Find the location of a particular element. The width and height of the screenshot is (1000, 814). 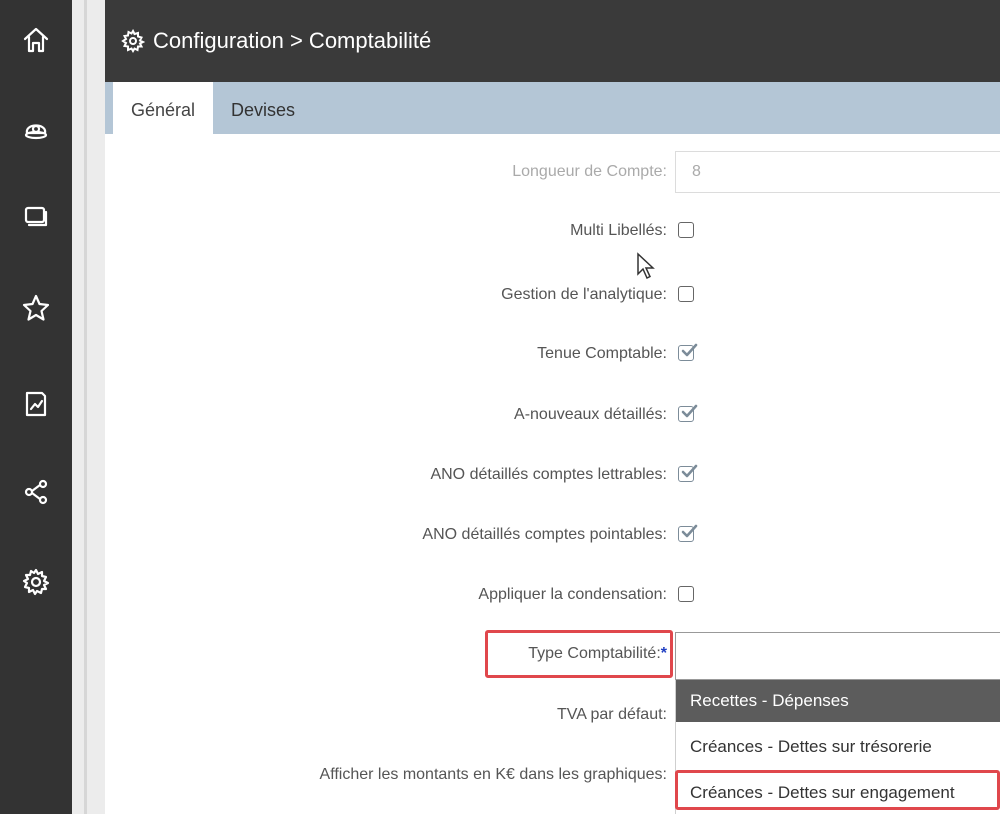

type-comptabilite-select is located at coordinates (837, 656).